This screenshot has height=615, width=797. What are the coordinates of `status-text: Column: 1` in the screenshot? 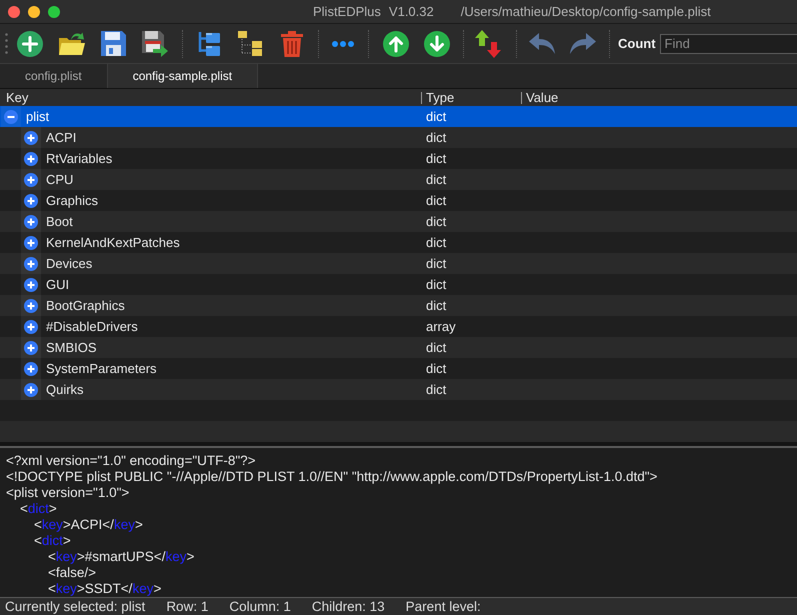 It's located at (260, 606).